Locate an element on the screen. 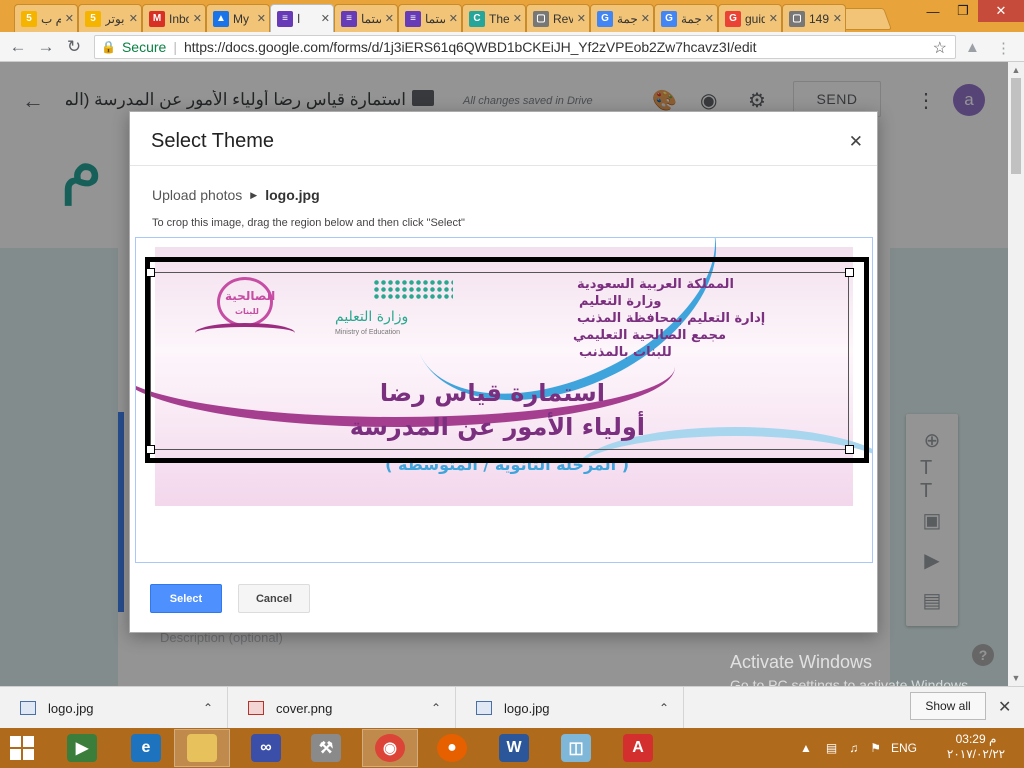 The height and width of the screenshot is (768, 1024). scroll-up-icon: ▲ is located at coordinates (1016, 70).